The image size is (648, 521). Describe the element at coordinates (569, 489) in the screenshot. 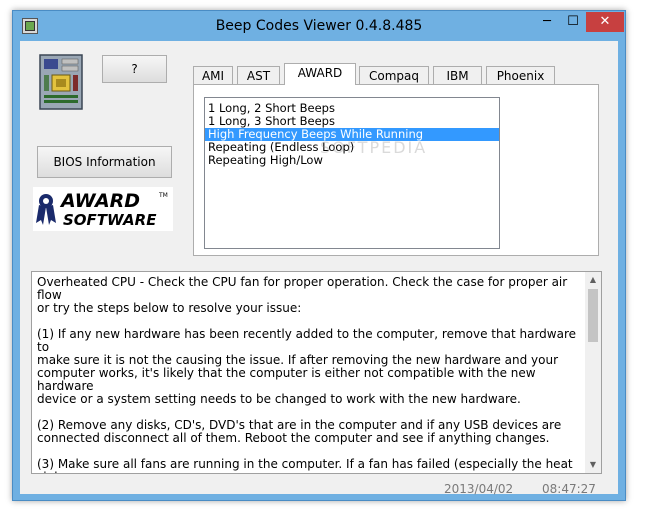

I see `status-time: 08:47:27` at that location.